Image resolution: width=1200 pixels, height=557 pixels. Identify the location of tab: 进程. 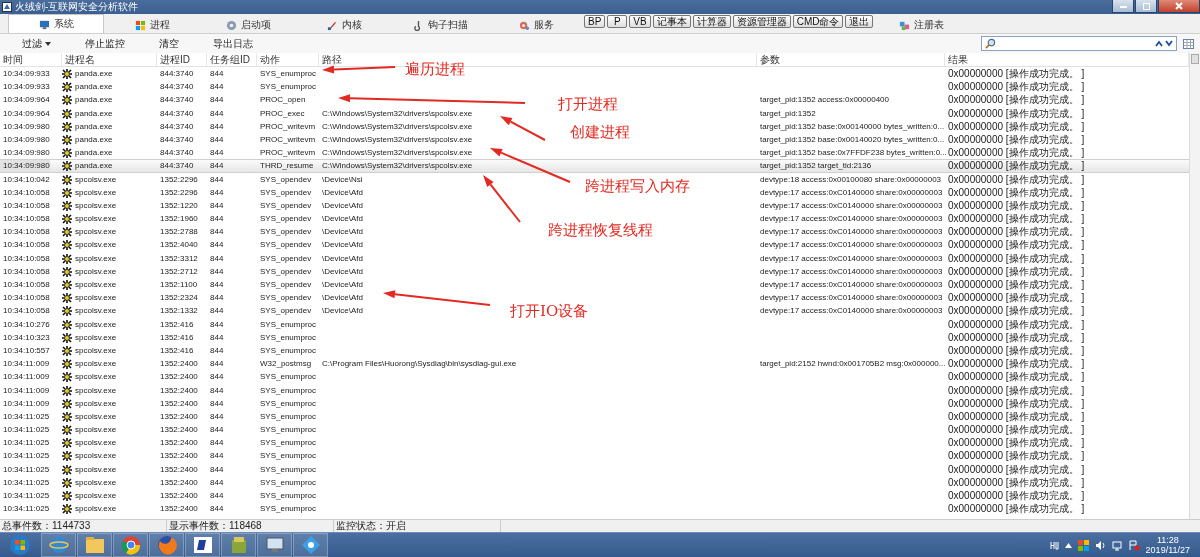
(152, 24).